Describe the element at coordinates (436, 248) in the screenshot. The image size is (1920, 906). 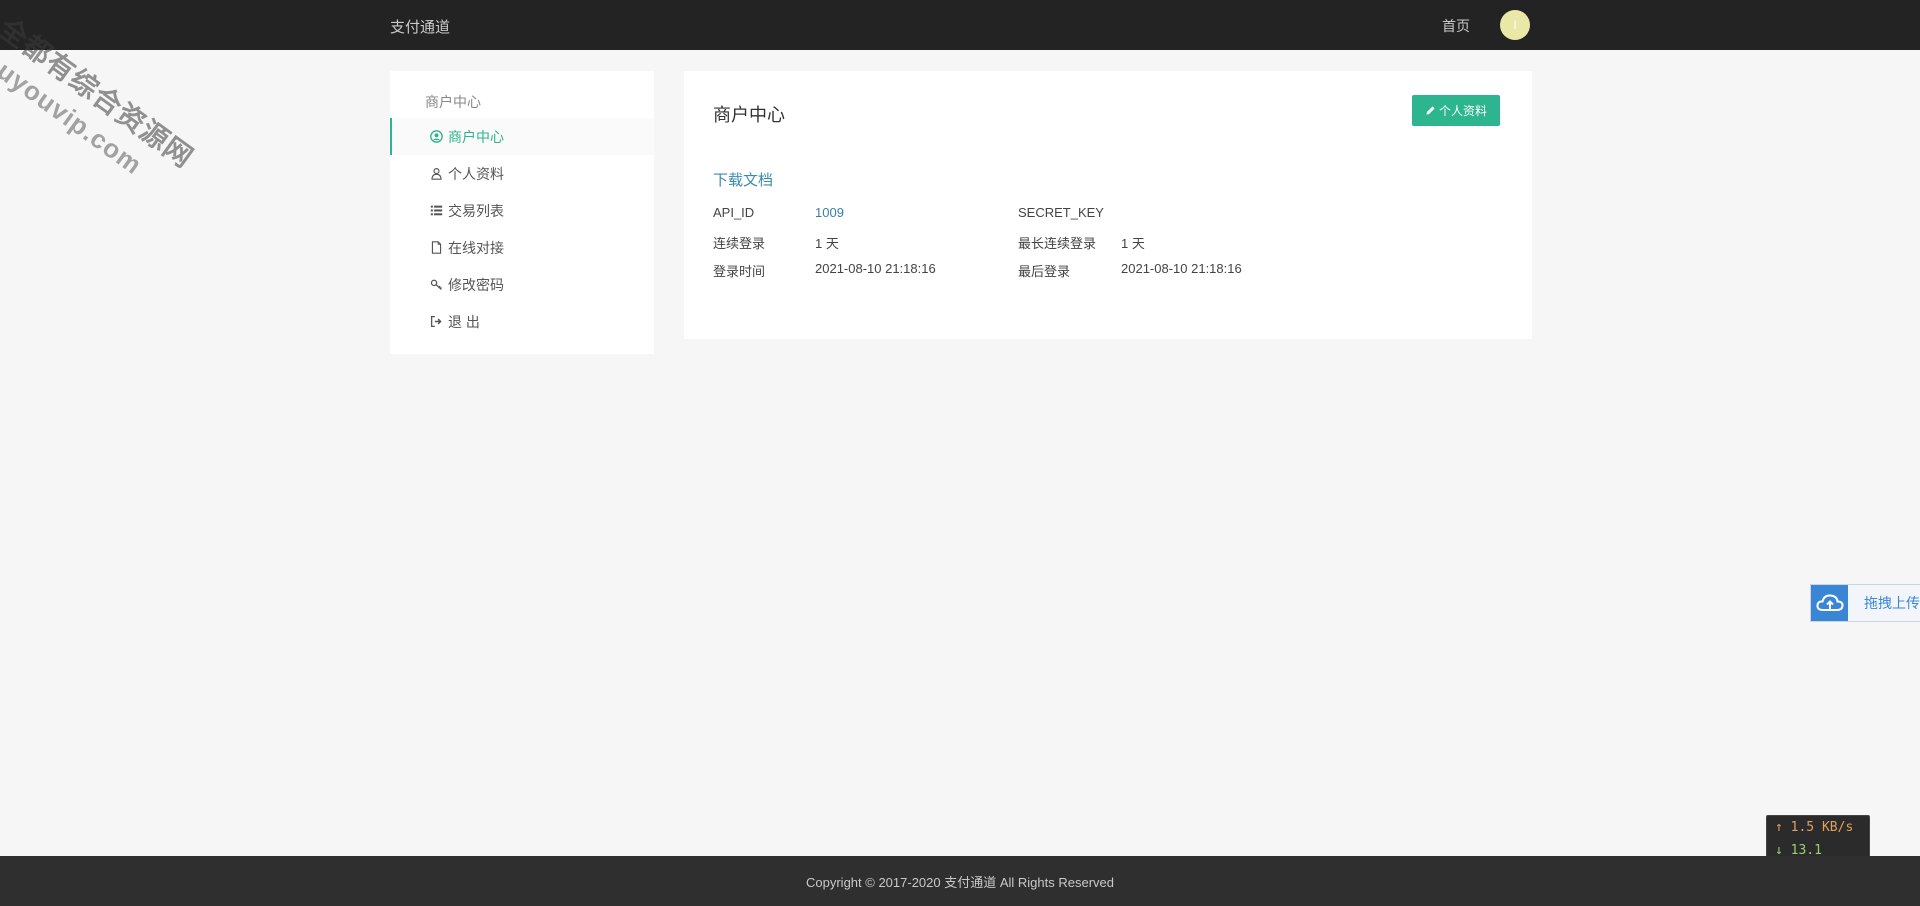
I see `file-icon` at that location.